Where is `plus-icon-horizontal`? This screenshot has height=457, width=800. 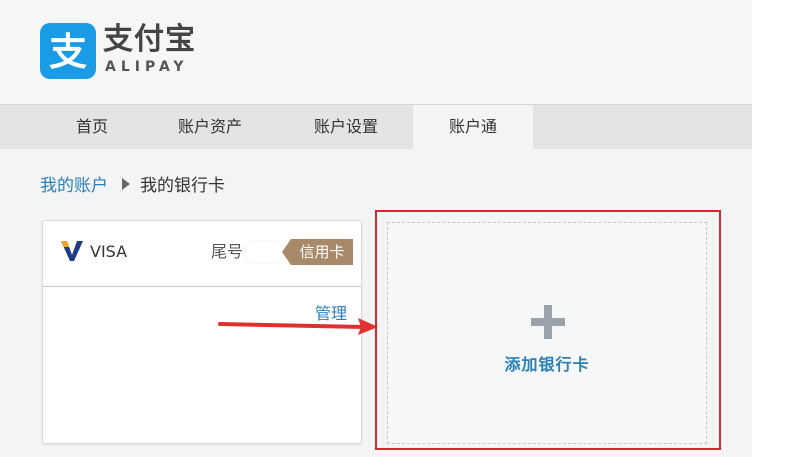 plus-icon-horizontal is located at coordinates (548, 322).